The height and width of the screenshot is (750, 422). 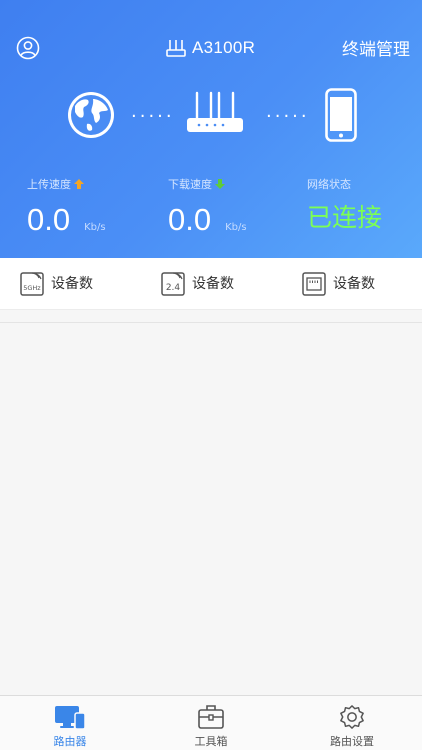 I want to click on upload-speed-value: 0.0, so click(x=49, y=219).